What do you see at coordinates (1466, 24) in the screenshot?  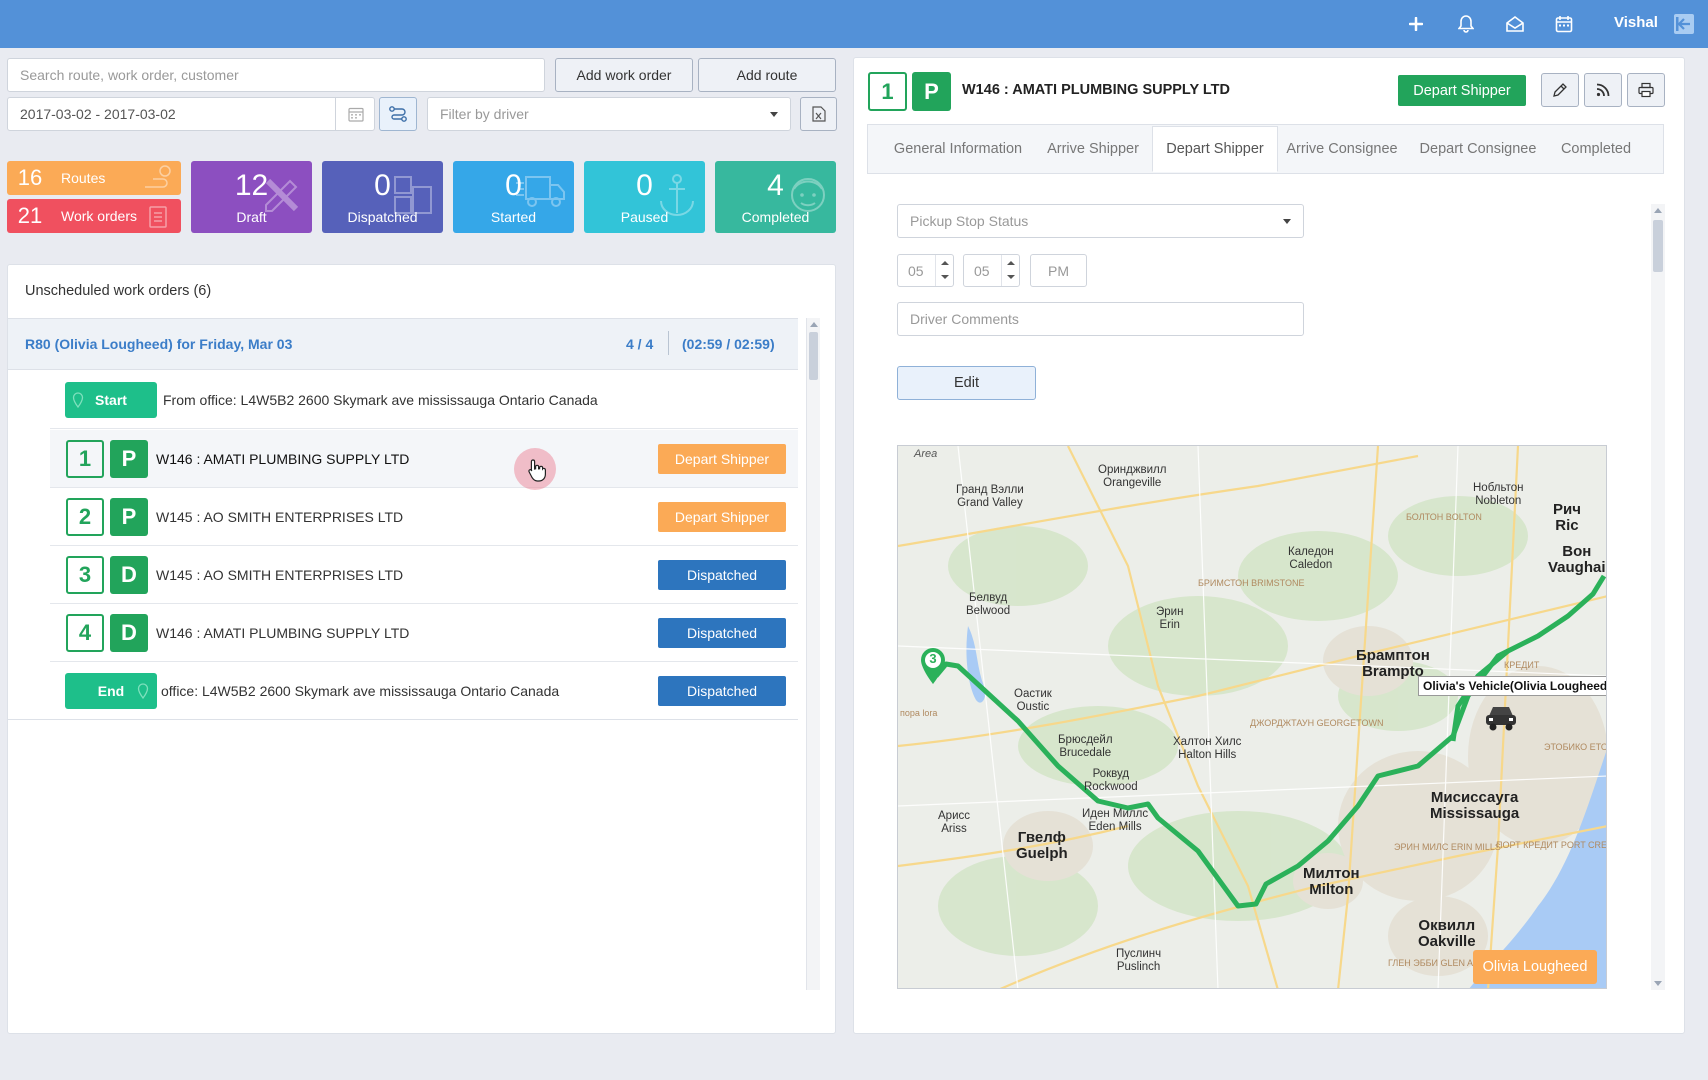 I see `bell-icon` at bounding box center [1466, 24].